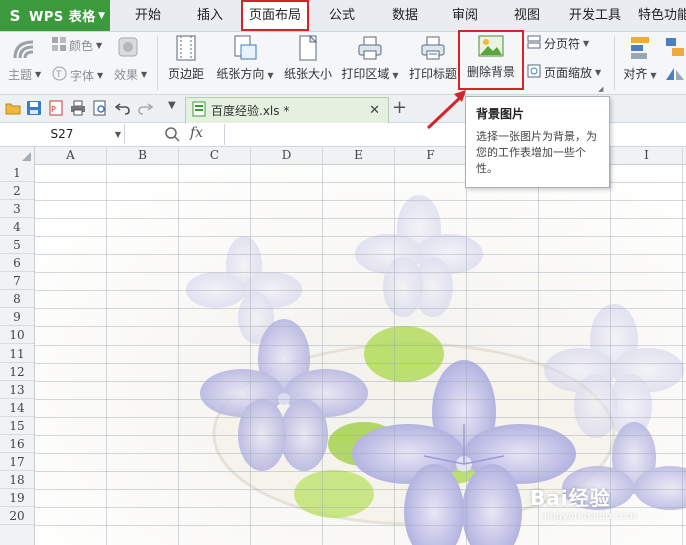  Describe the element at coordinates (17, 317) in the screenshot. I see `row-header-9: 9` at that location.